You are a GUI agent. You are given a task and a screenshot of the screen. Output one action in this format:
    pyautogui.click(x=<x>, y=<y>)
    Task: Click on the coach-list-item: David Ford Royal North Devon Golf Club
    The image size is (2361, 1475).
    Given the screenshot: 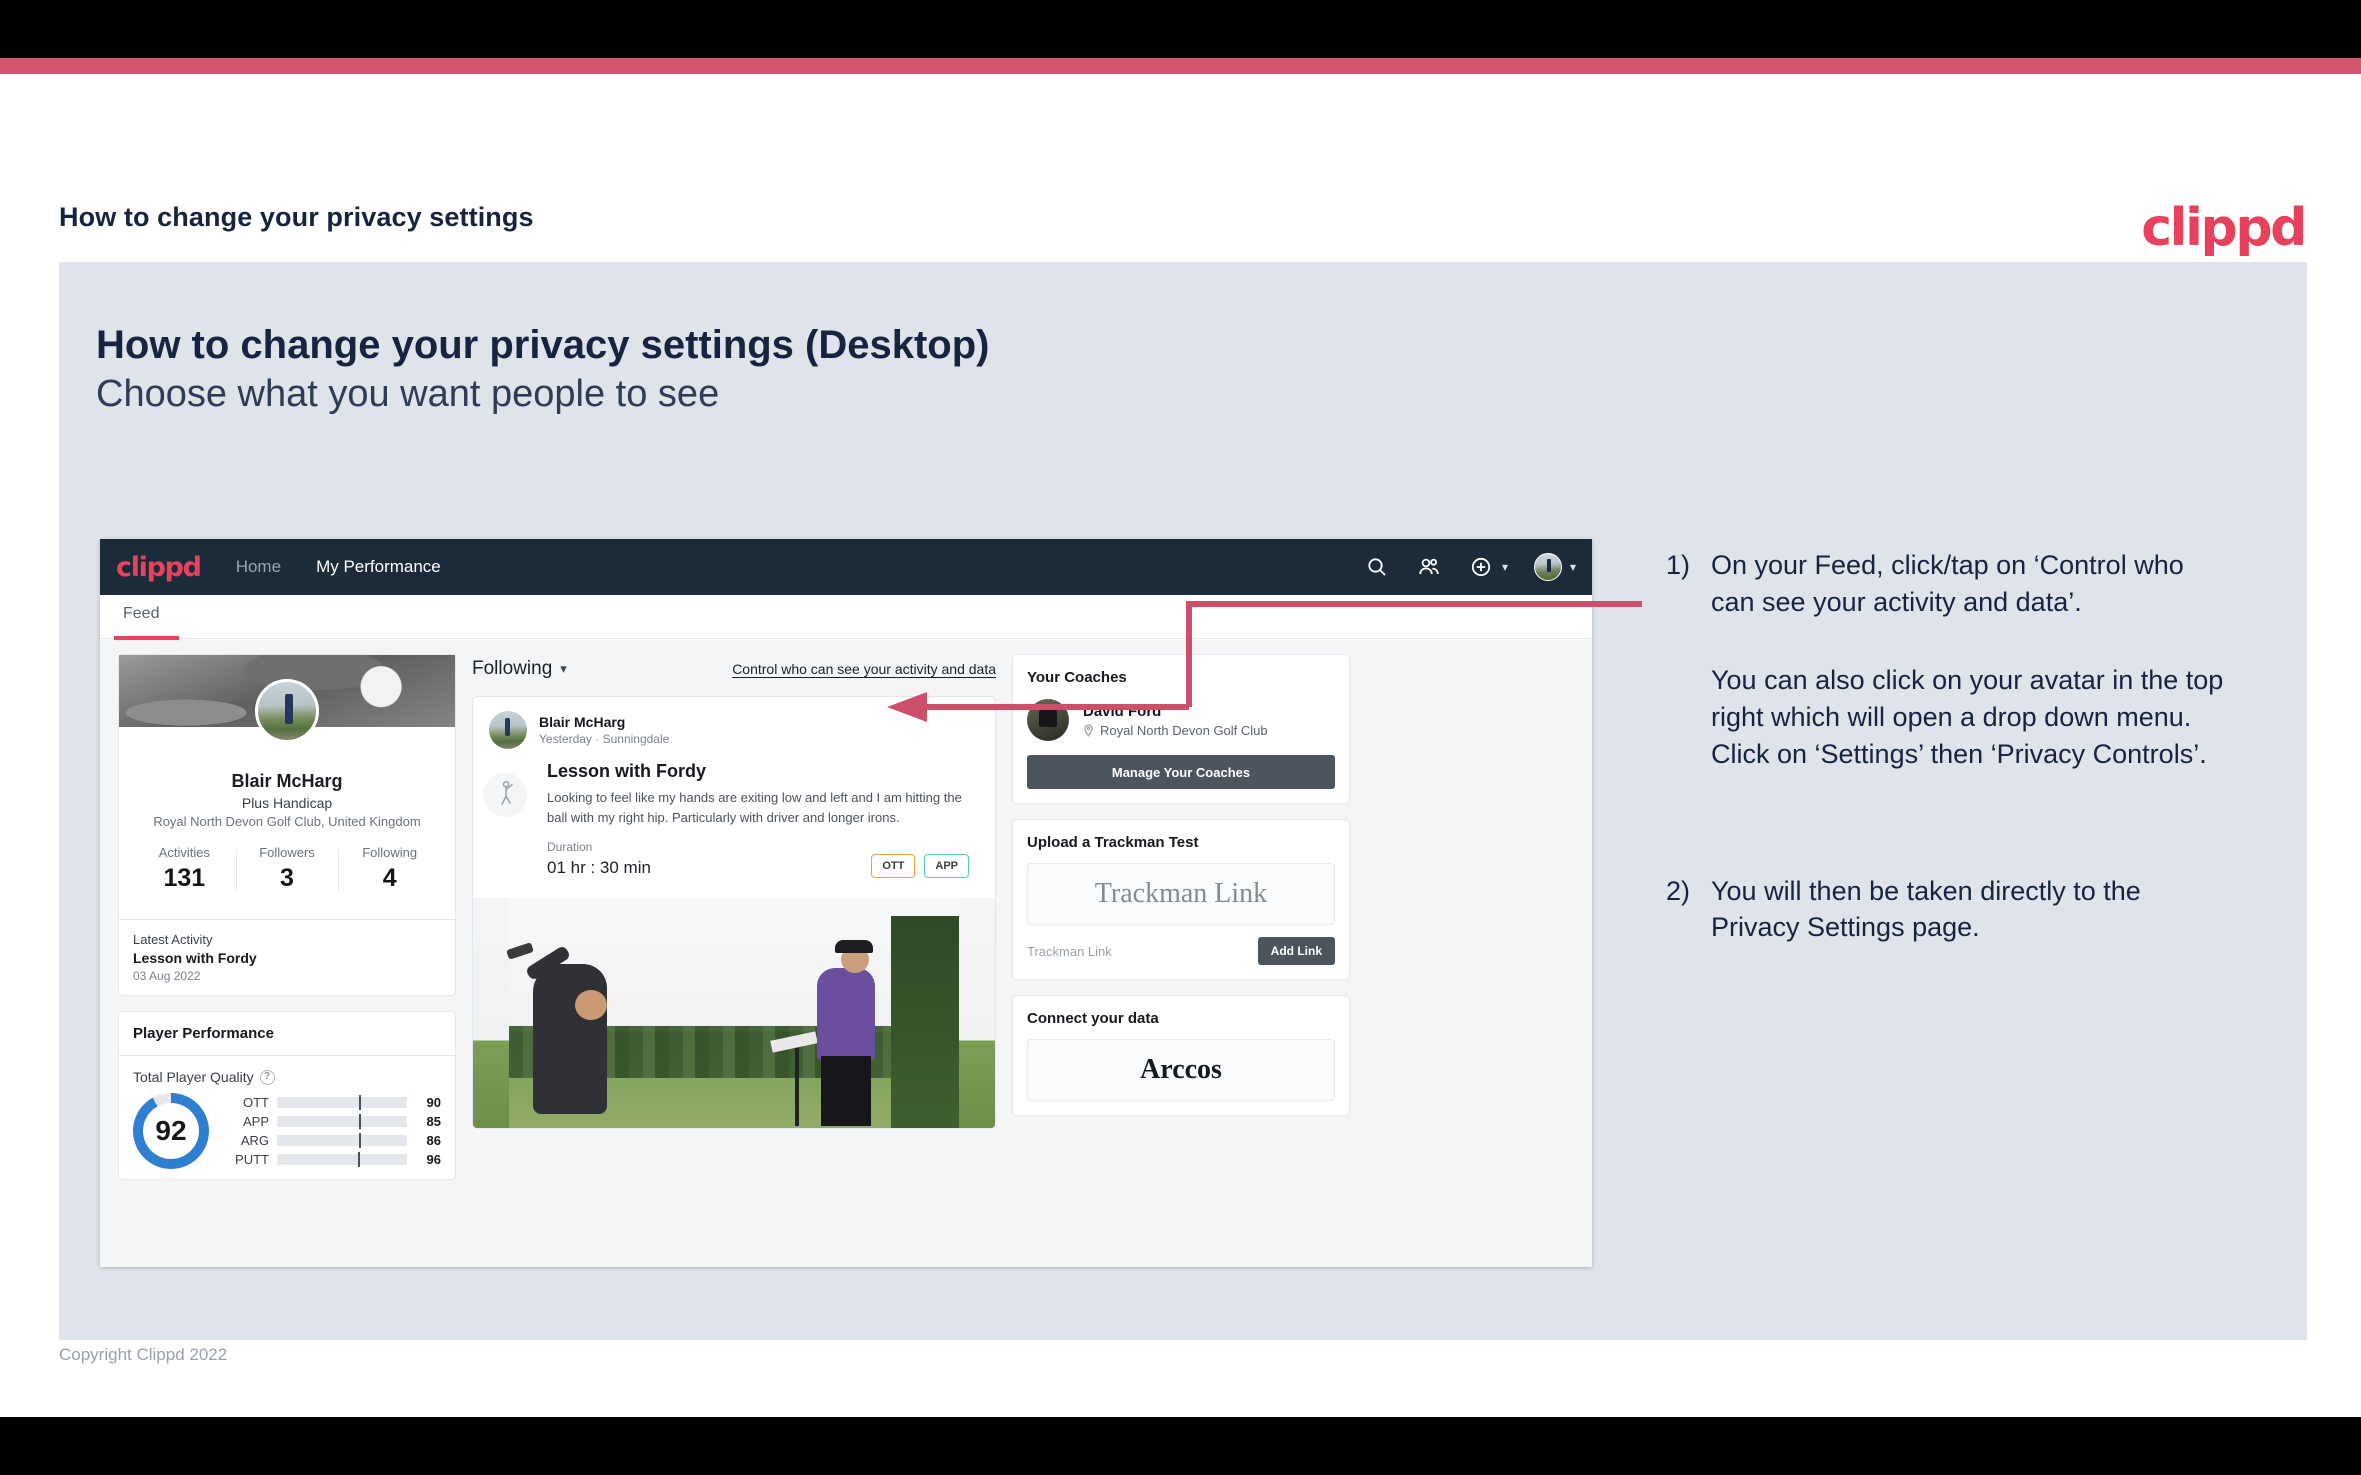 What is the action you would take?
    pyautogui.click(x=1181, y=720)
    